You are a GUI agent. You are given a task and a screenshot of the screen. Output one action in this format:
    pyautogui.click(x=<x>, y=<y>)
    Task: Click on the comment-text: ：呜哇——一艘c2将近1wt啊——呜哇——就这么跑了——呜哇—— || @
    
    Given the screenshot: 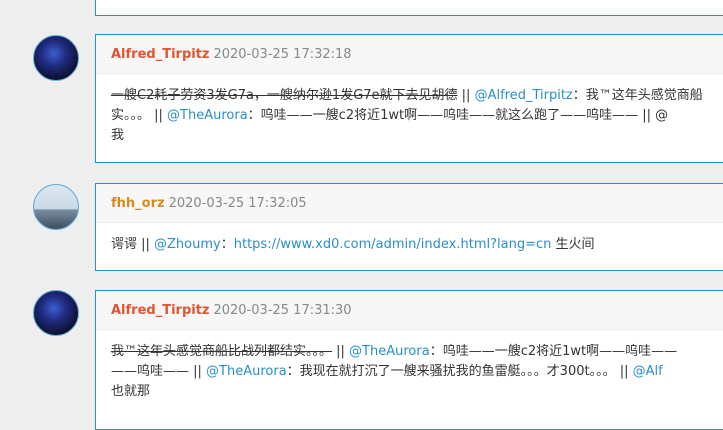 What is the action you would take?
    pyautogui.click(x=458, y=115)
    